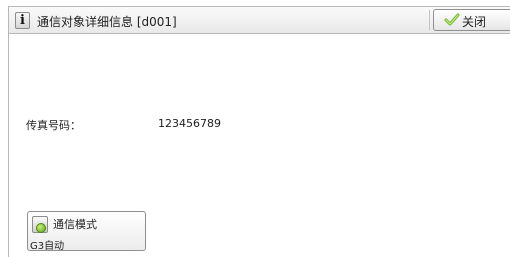 Image resolution: width=510 pixels, height=257 pixels. I want to click on title-bar: i 通信对象详细信息 [d001] 关闭, so click(259, 20).